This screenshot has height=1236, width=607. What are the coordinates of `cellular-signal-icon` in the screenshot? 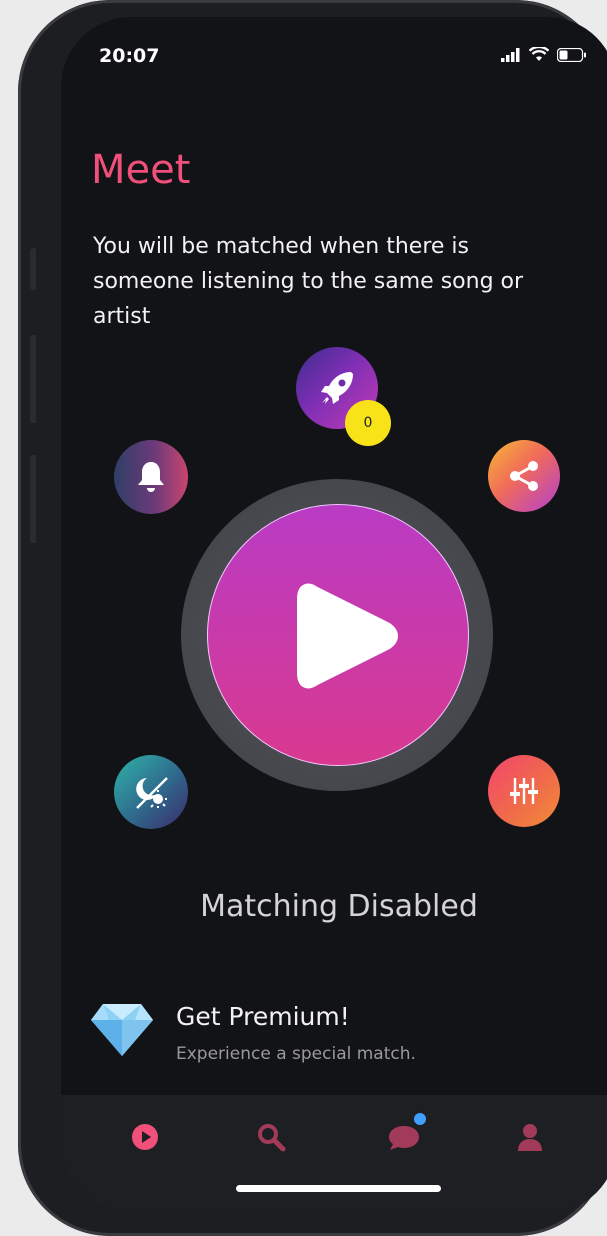 It's located at (510, 54).